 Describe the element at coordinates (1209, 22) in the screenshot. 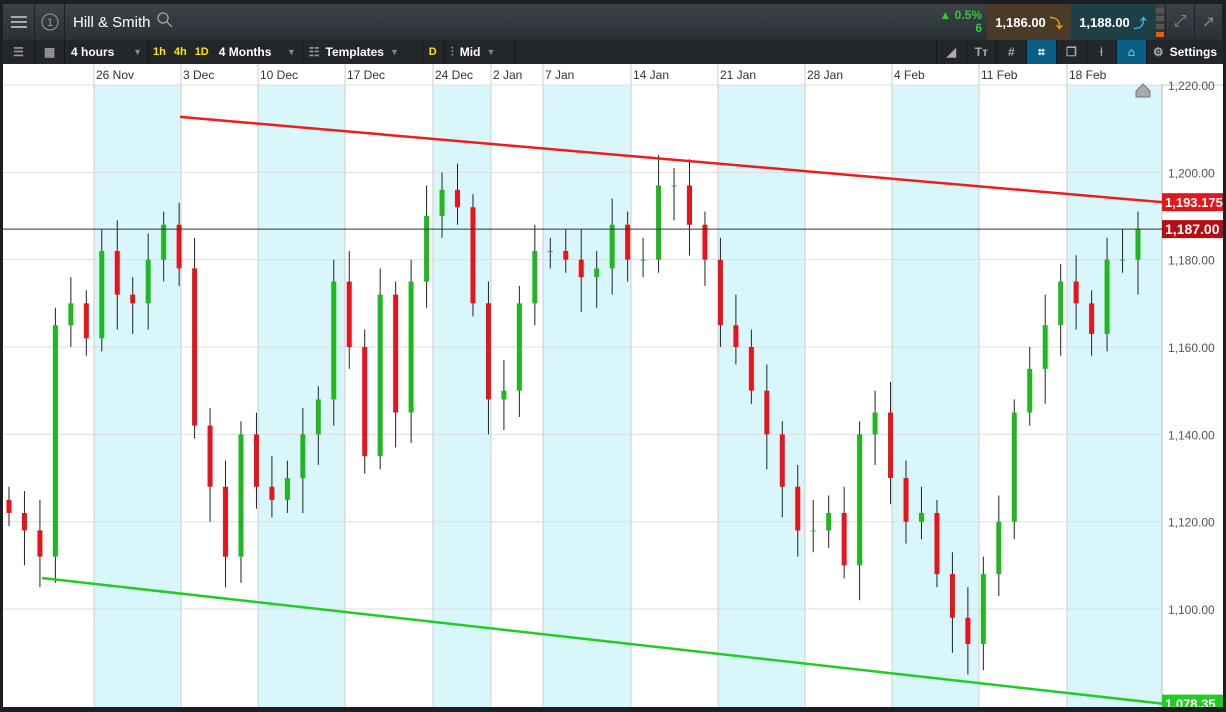

I see `popout-icon: ↗` at that location.